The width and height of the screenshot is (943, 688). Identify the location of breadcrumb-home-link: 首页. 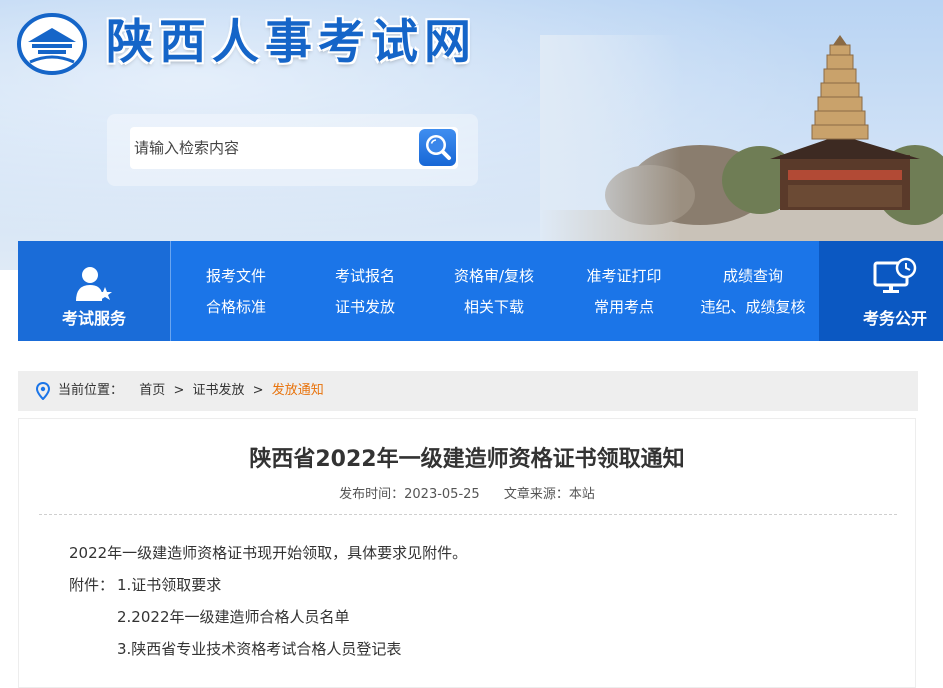
(152, 390).